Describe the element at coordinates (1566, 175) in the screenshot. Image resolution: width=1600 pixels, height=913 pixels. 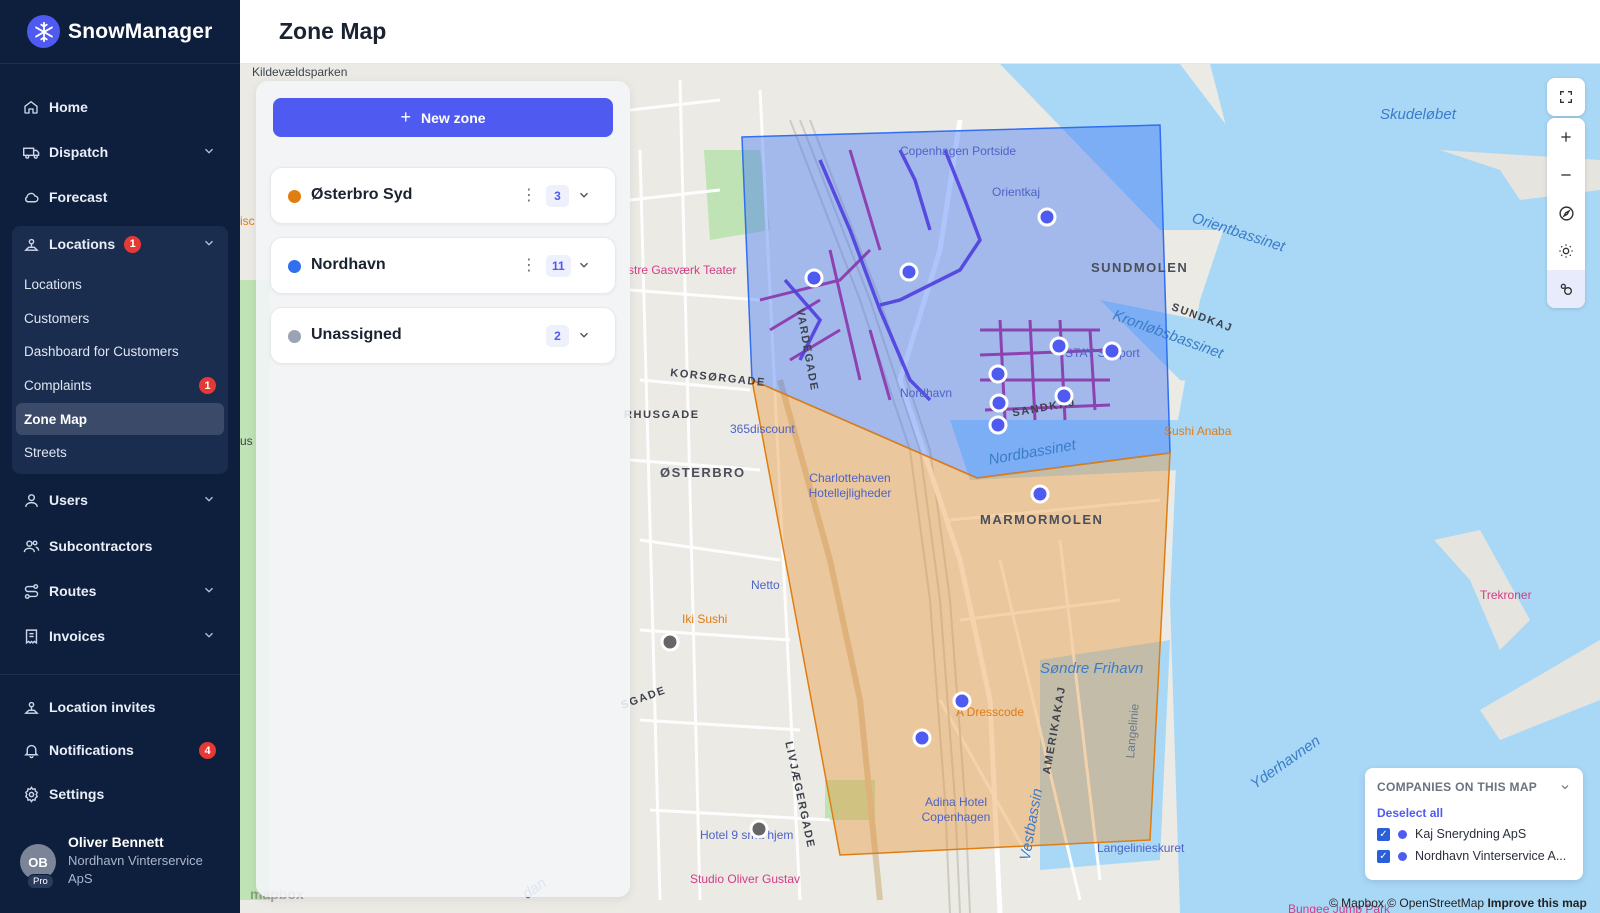
I see `zoom-out-icon` at that location.